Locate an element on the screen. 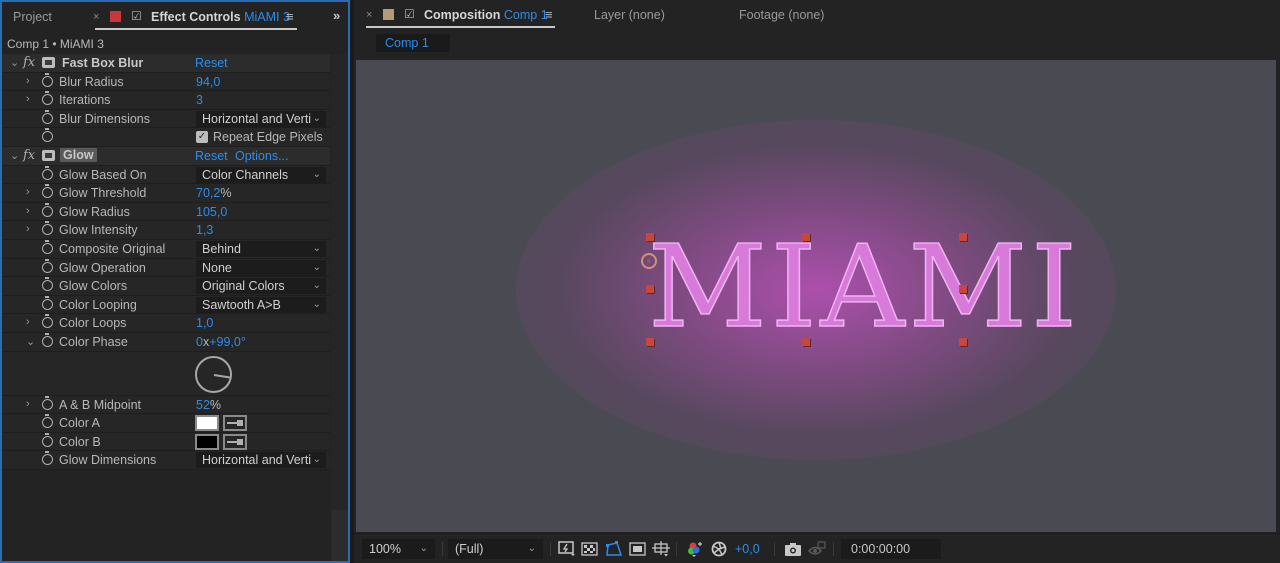  anchor-point-icon is located at coordinates (649, 261).